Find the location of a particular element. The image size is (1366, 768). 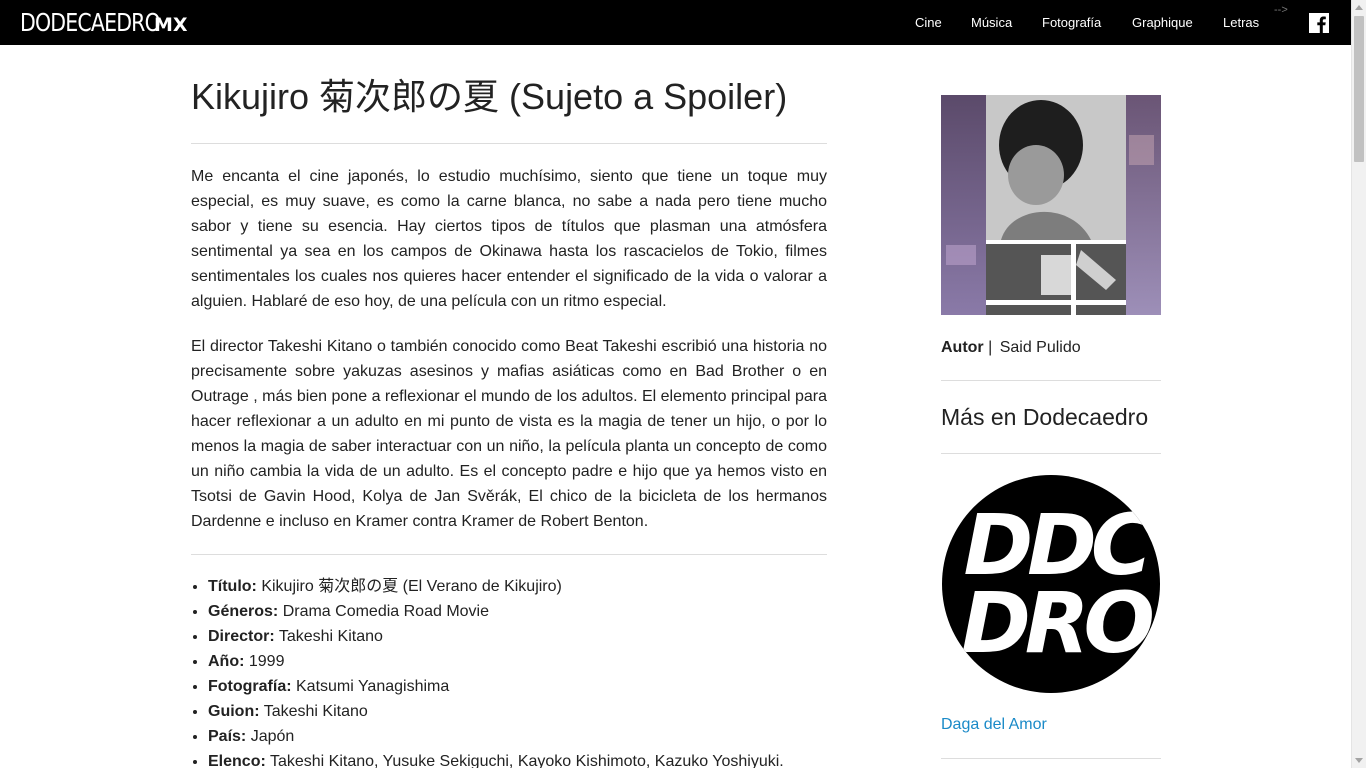

site-logo: DODECAEDRO MX is located at coordinates (104, 22).